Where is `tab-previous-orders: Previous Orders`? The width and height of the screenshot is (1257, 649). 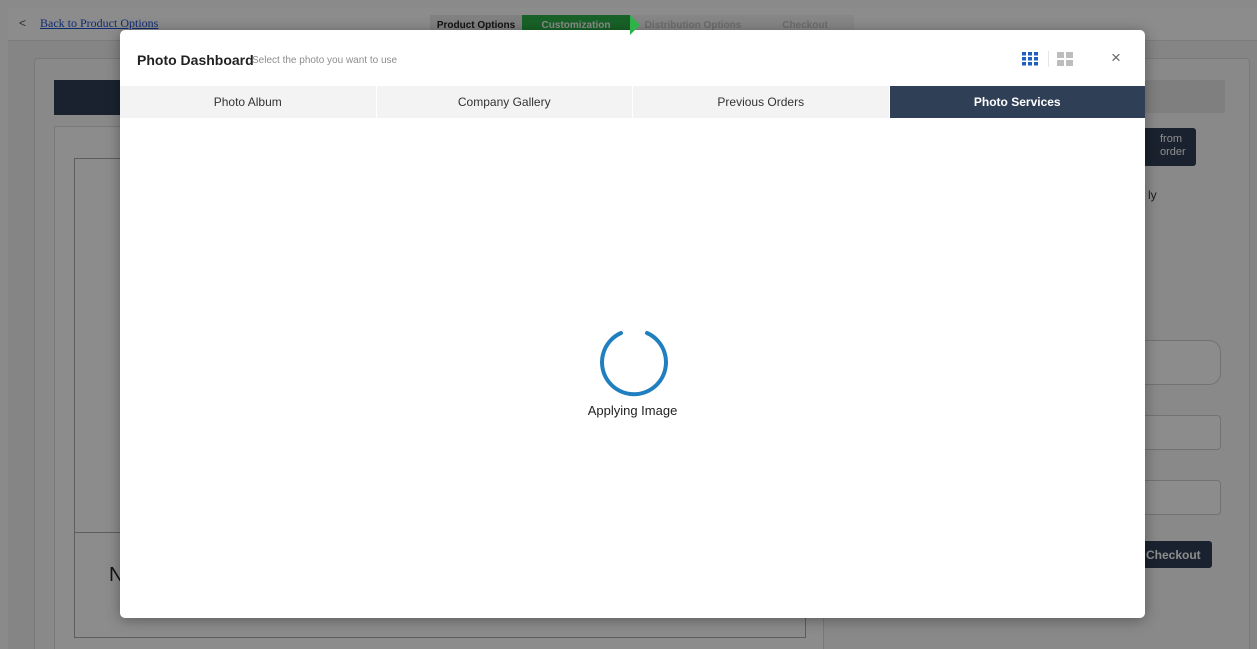 tab-previous-orders: Previous Orders is located at coordinates (761, 102).